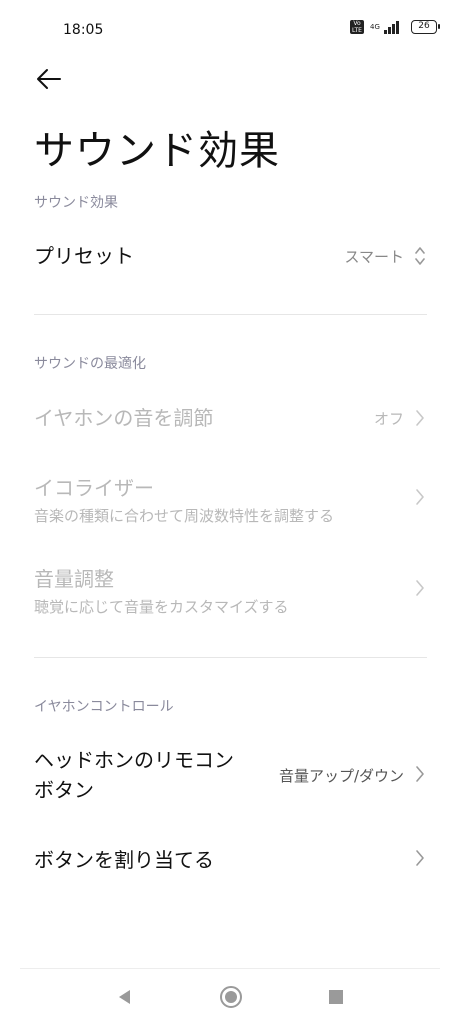 This screenshot has height=1024, width=461. I want to click on battery-level: 26, so click(424, 26).